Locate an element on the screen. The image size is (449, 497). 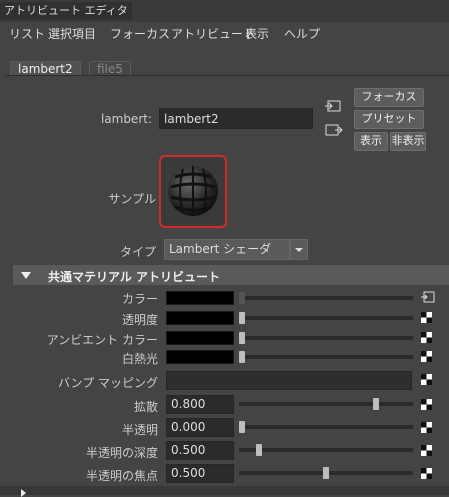
translucence-label: 半透明 is located at coordinates (139, 430).